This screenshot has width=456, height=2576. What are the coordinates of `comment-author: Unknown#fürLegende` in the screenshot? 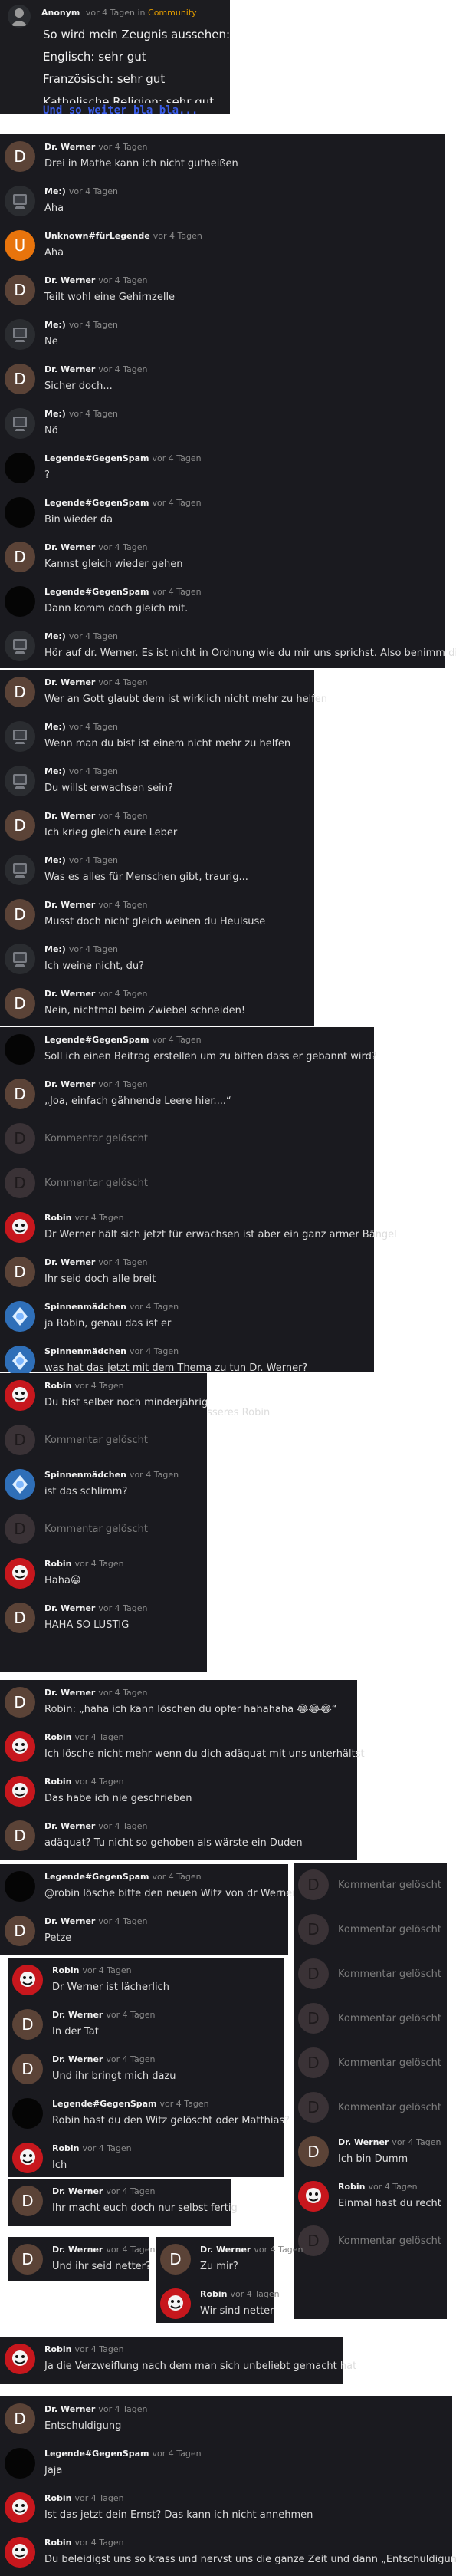 It's located at (97, 236).